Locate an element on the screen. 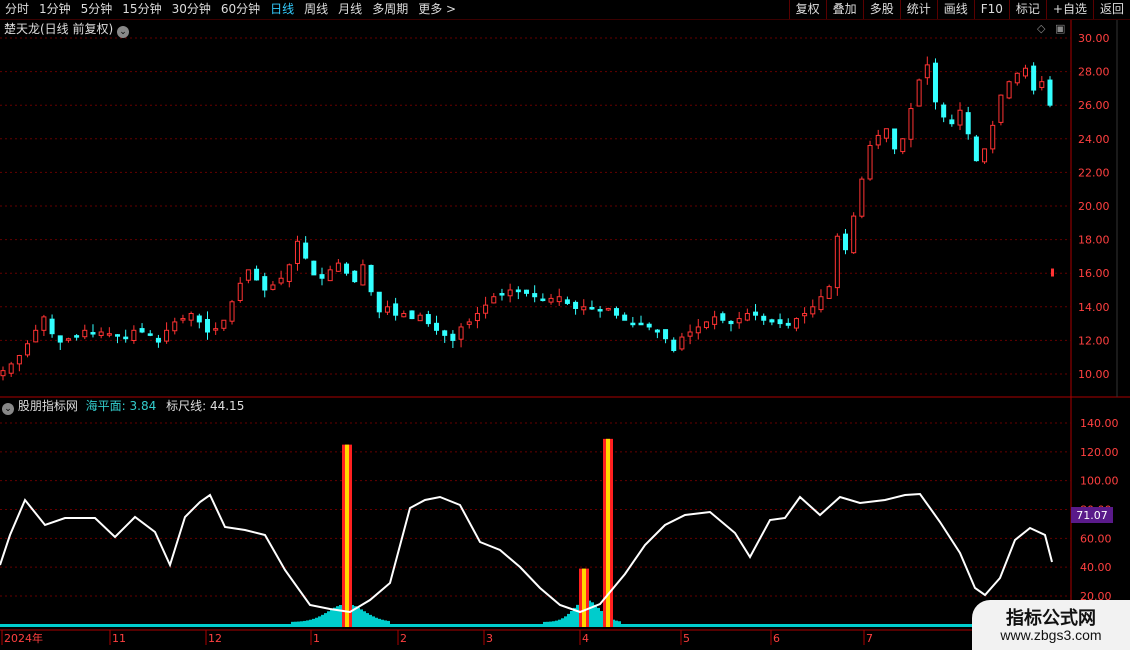 The height and width of the screenshot is (650, 1130). indicator-title: ⌄ 股朋指标网 海平面: 3.84 标尺线: 44.15 is located at coordinates (123, 406).